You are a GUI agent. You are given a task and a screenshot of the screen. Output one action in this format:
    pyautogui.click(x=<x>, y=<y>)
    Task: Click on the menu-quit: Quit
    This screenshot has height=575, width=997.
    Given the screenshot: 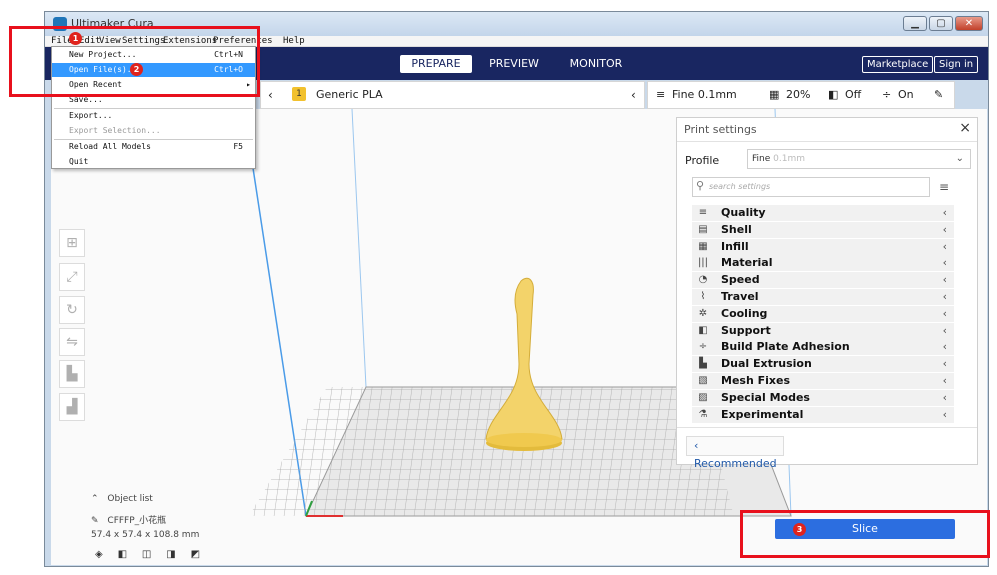 What is the action you would take?
    pyautogui.click(x=153, y=162)
    